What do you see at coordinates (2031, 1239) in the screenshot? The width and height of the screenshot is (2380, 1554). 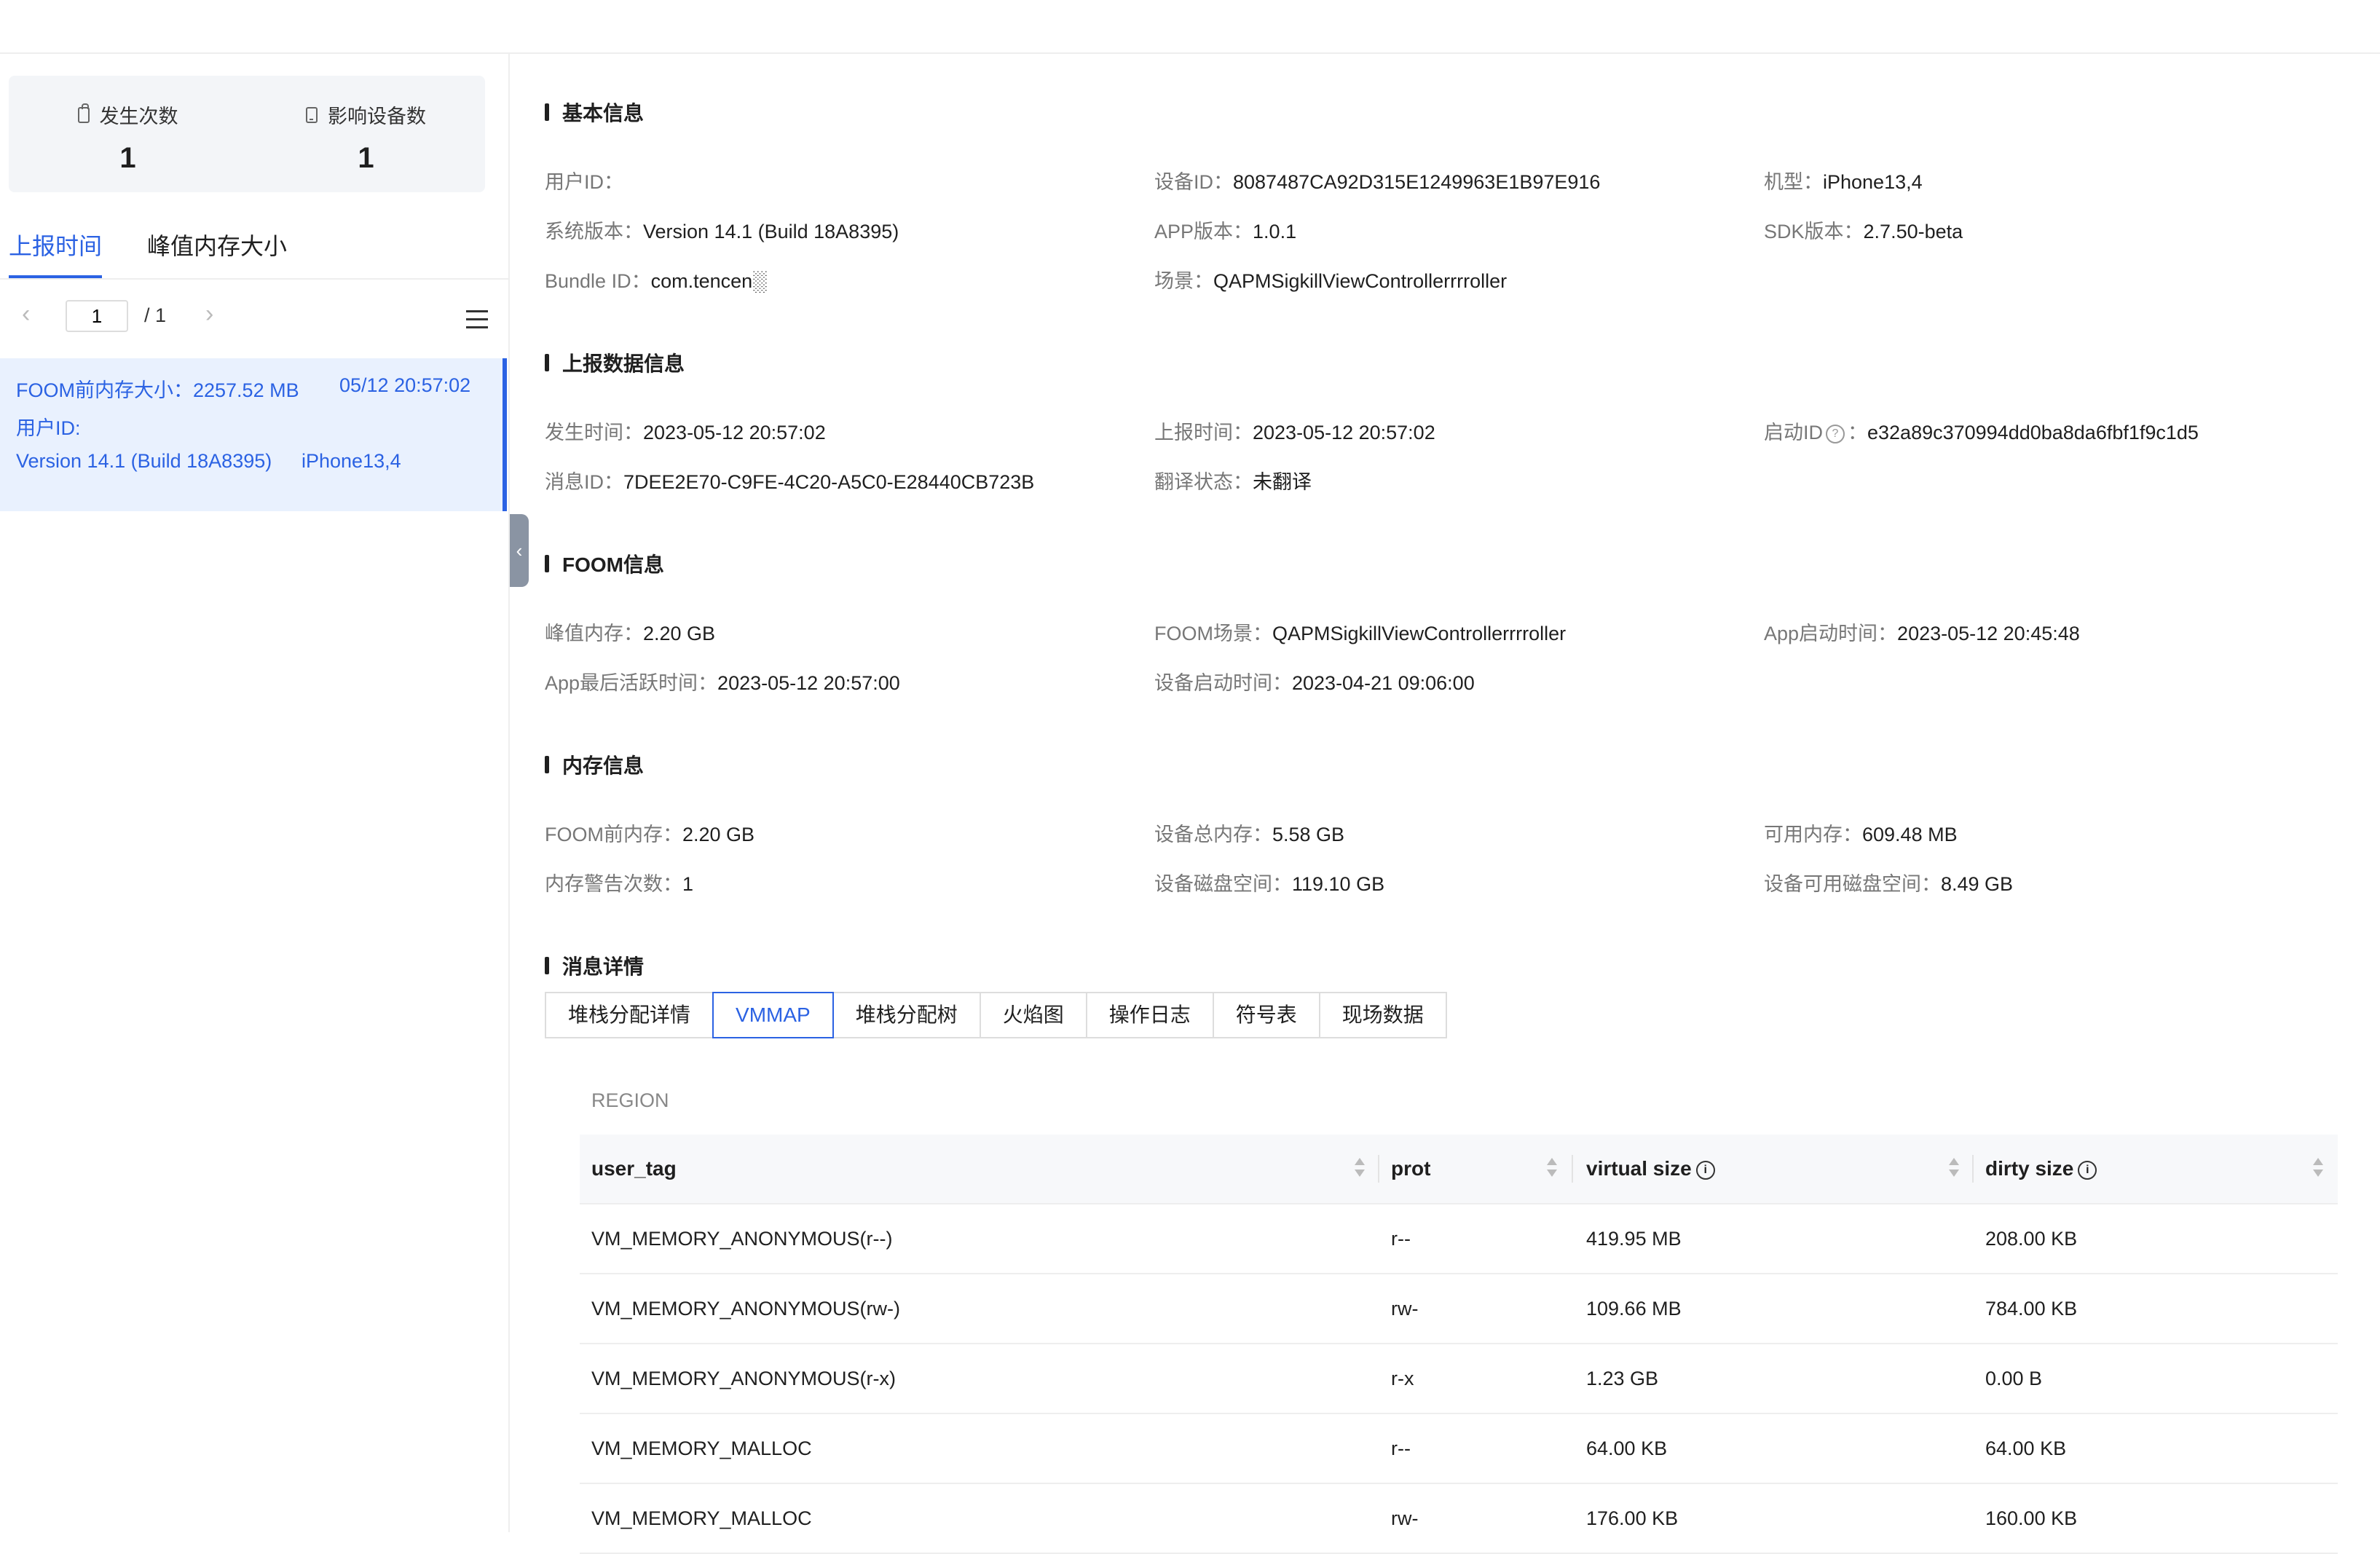 I see `cell-dirty-size: 208.00 KB` at bounding box center [2031, 1239].